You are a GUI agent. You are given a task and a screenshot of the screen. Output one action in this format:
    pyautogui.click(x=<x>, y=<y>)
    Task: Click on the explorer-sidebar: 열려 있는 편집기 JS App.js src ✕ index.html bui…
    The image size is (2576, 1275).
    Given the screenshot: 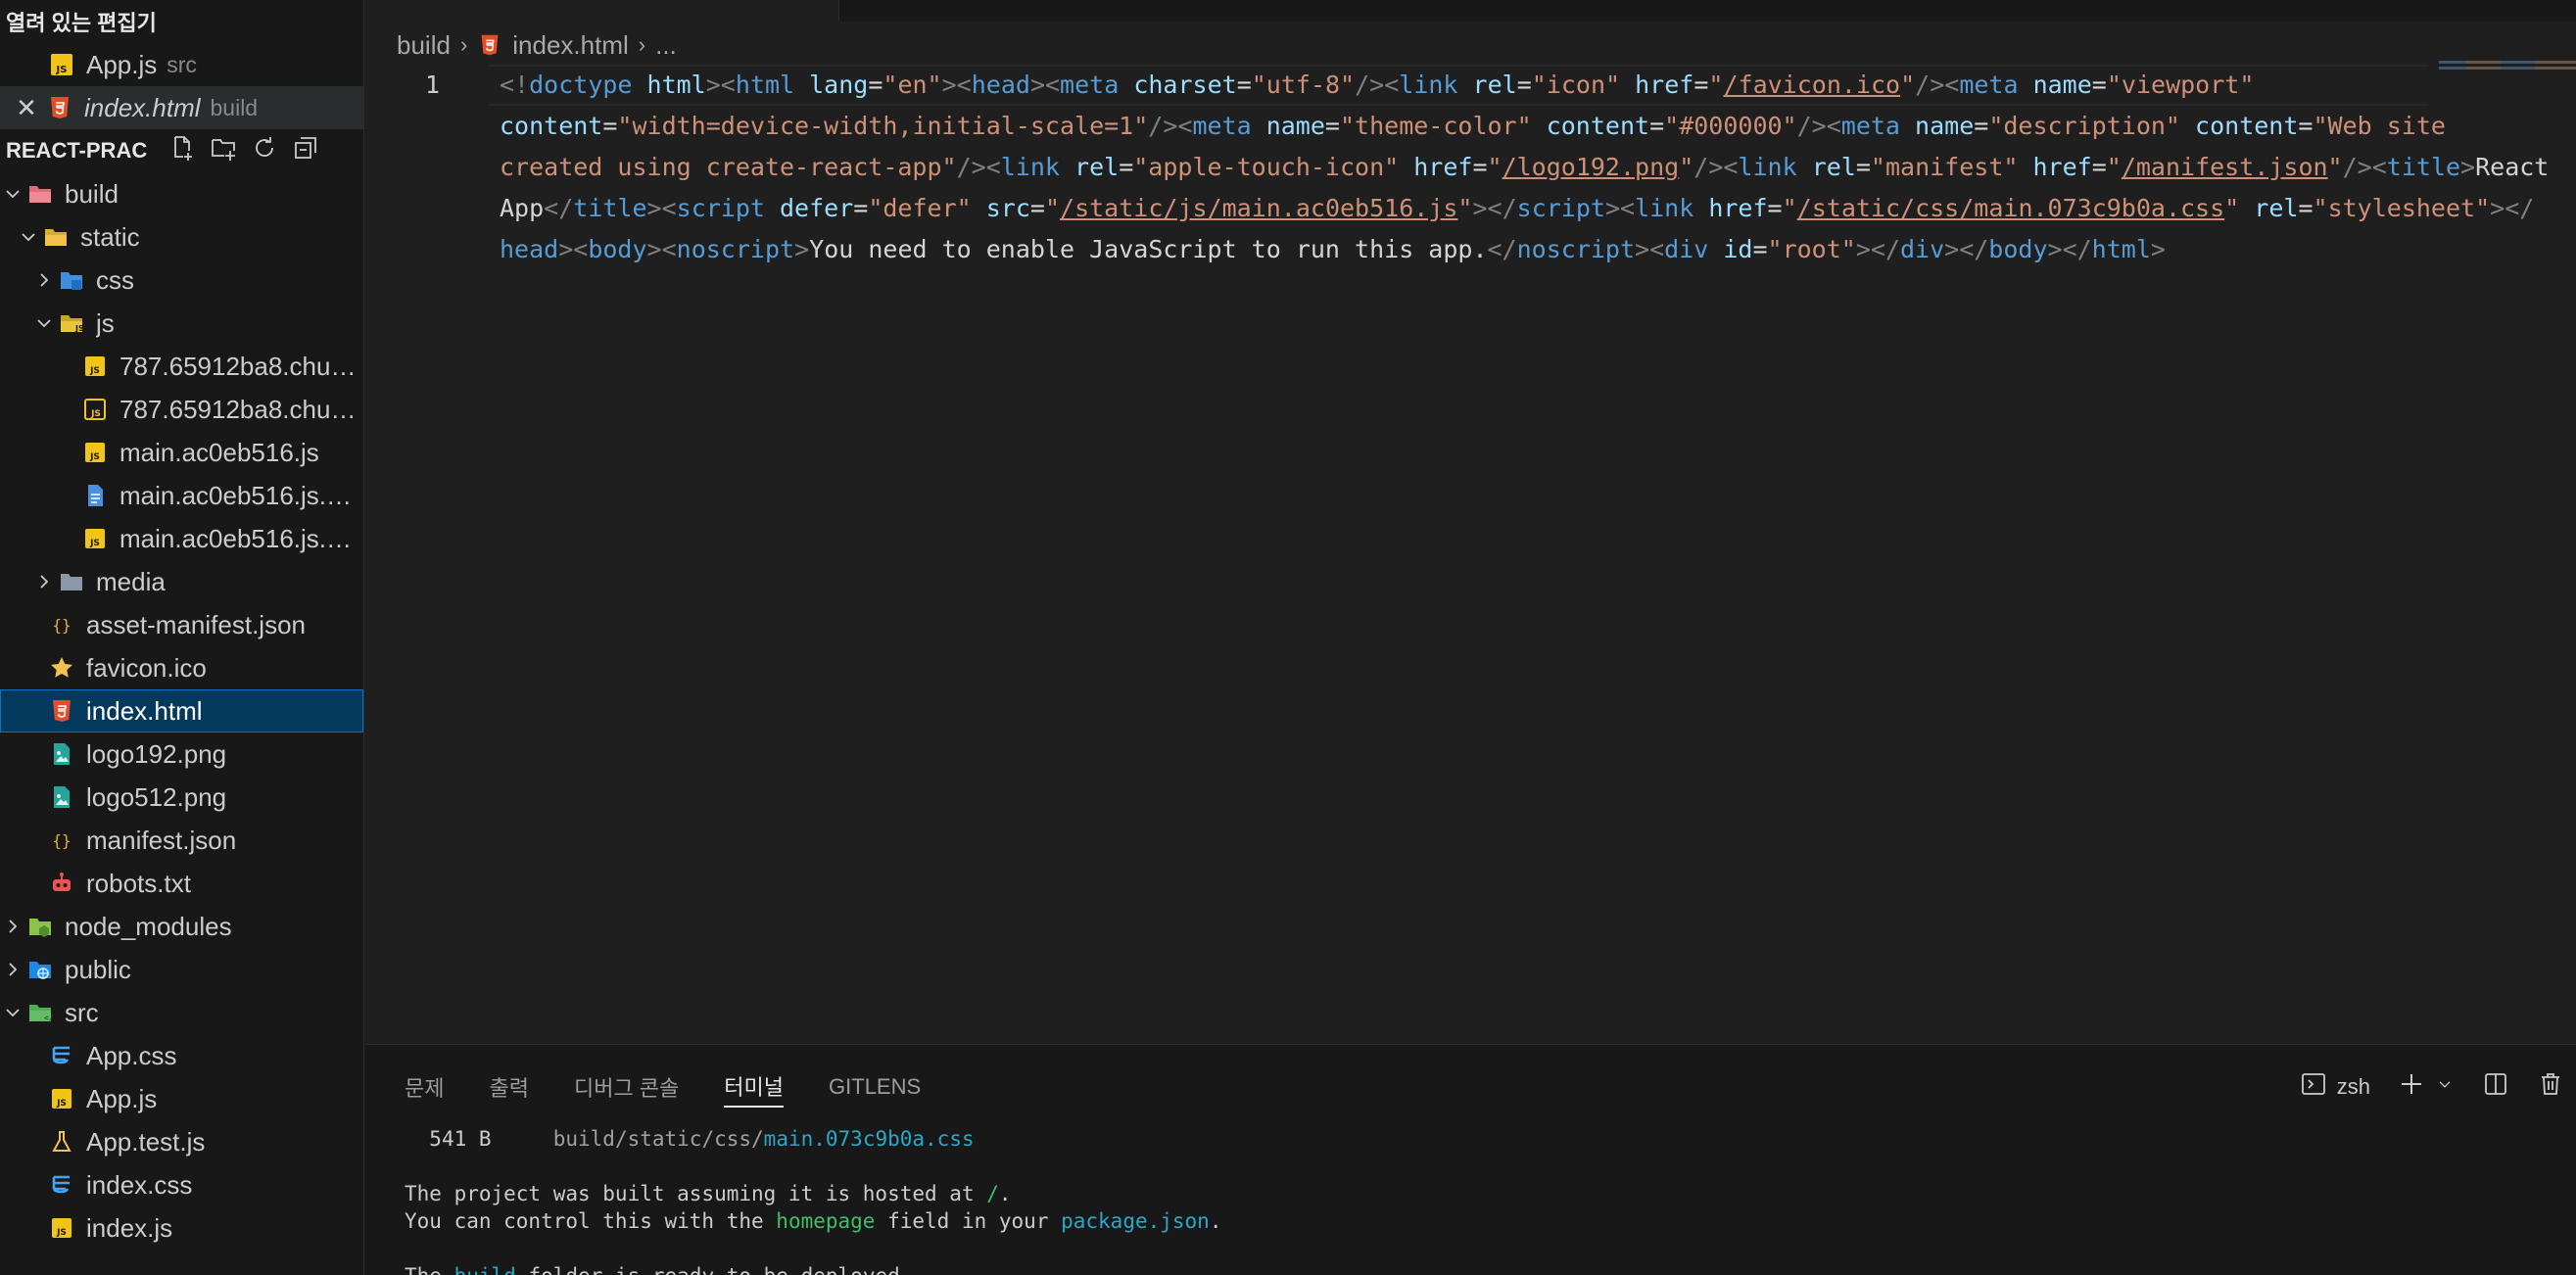 What is the action you would take?
    pyautogui.click(x=182, y=637)
    